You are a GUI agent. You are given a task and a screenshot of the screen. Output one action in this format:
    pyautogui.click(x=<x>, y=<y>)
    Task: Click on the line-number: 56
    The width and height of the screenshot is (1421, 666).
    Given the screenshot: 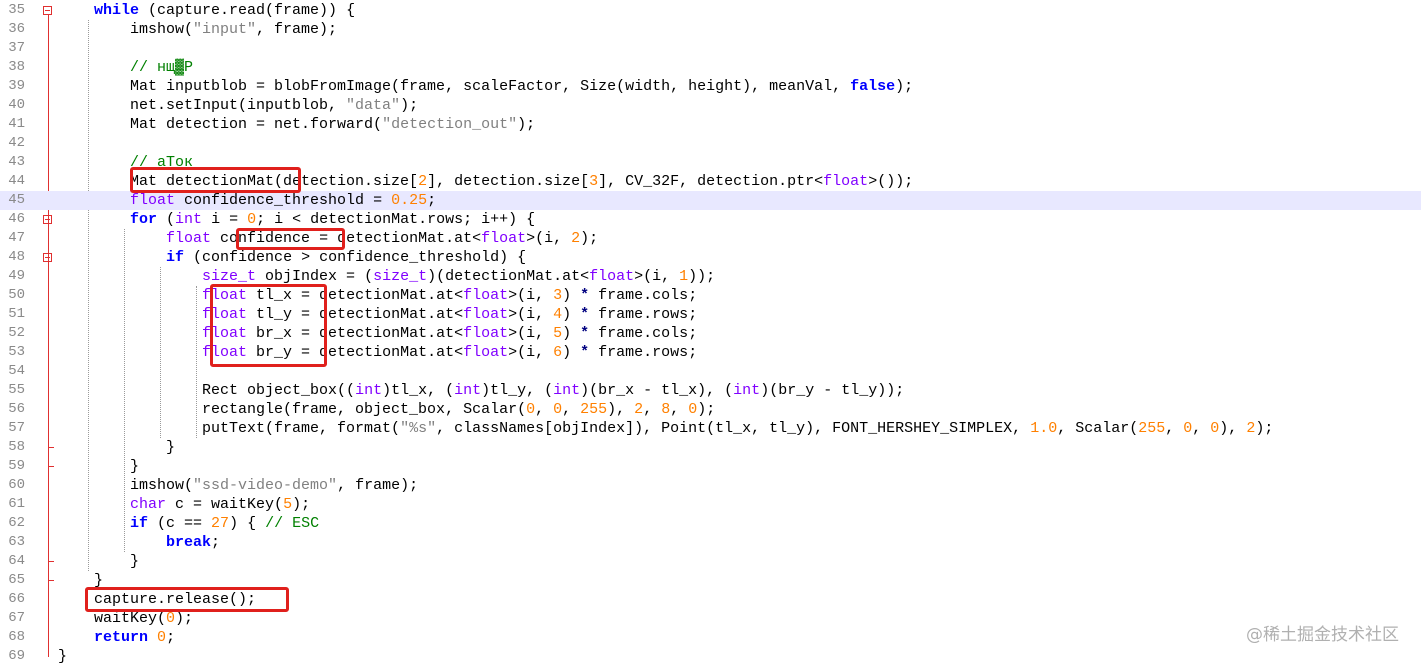 What is the action you would take?
    pyautogui.click(x=16, y=409)
    